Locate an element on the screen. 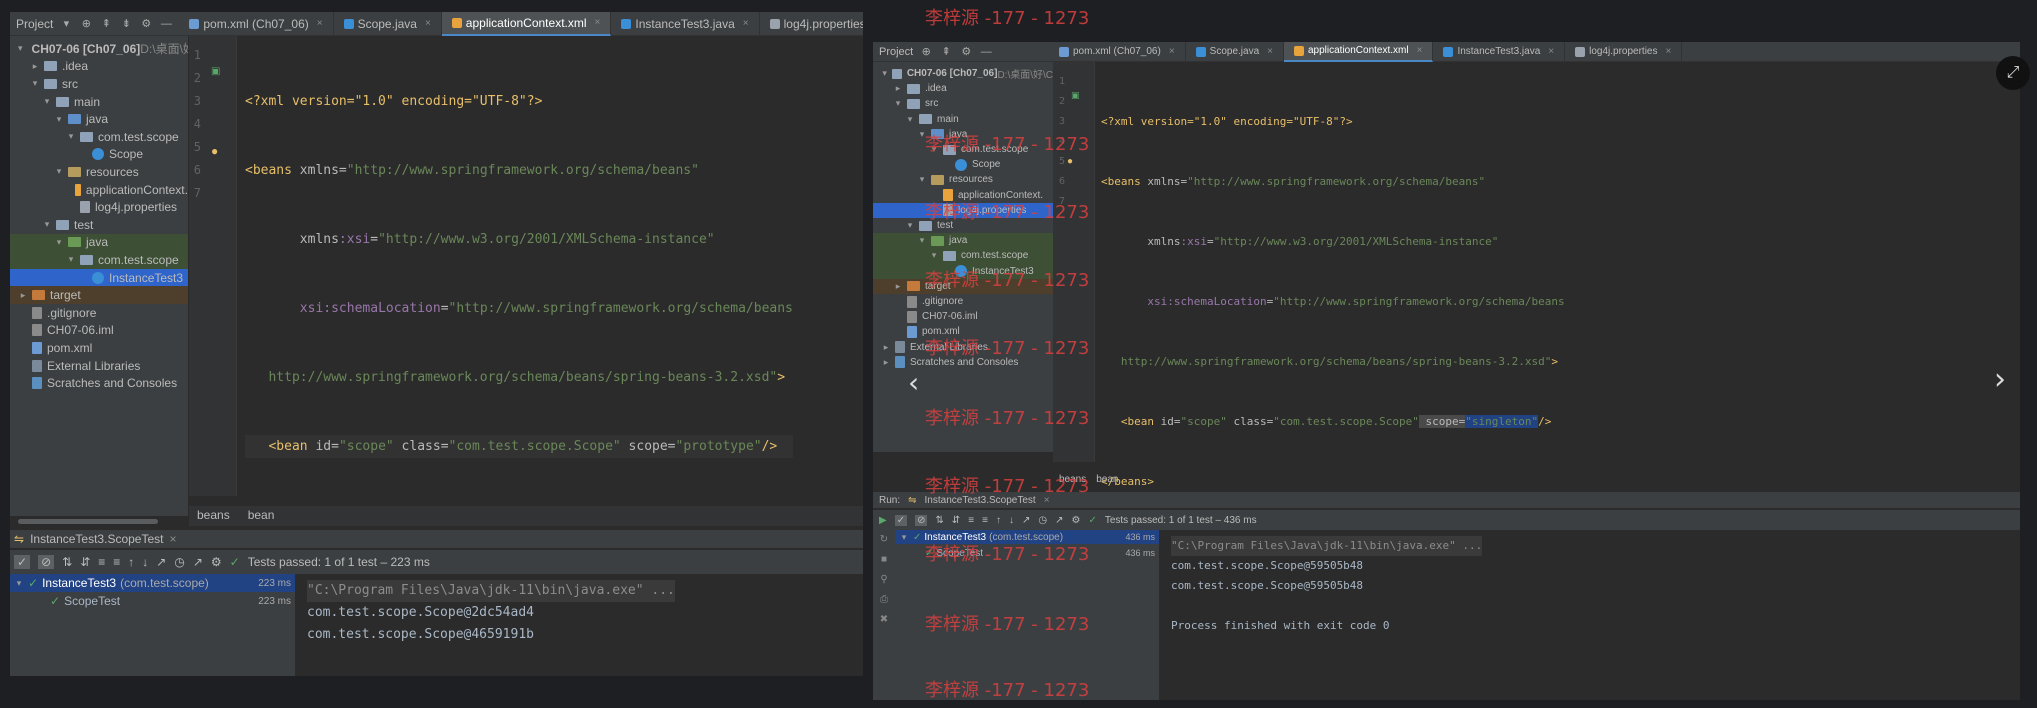 This screenshot has height=708, width=2037. test-row: ▾ ✓ InstanceTest3 (com.test.scope) 223 ms is located at coordinates (152, 583).